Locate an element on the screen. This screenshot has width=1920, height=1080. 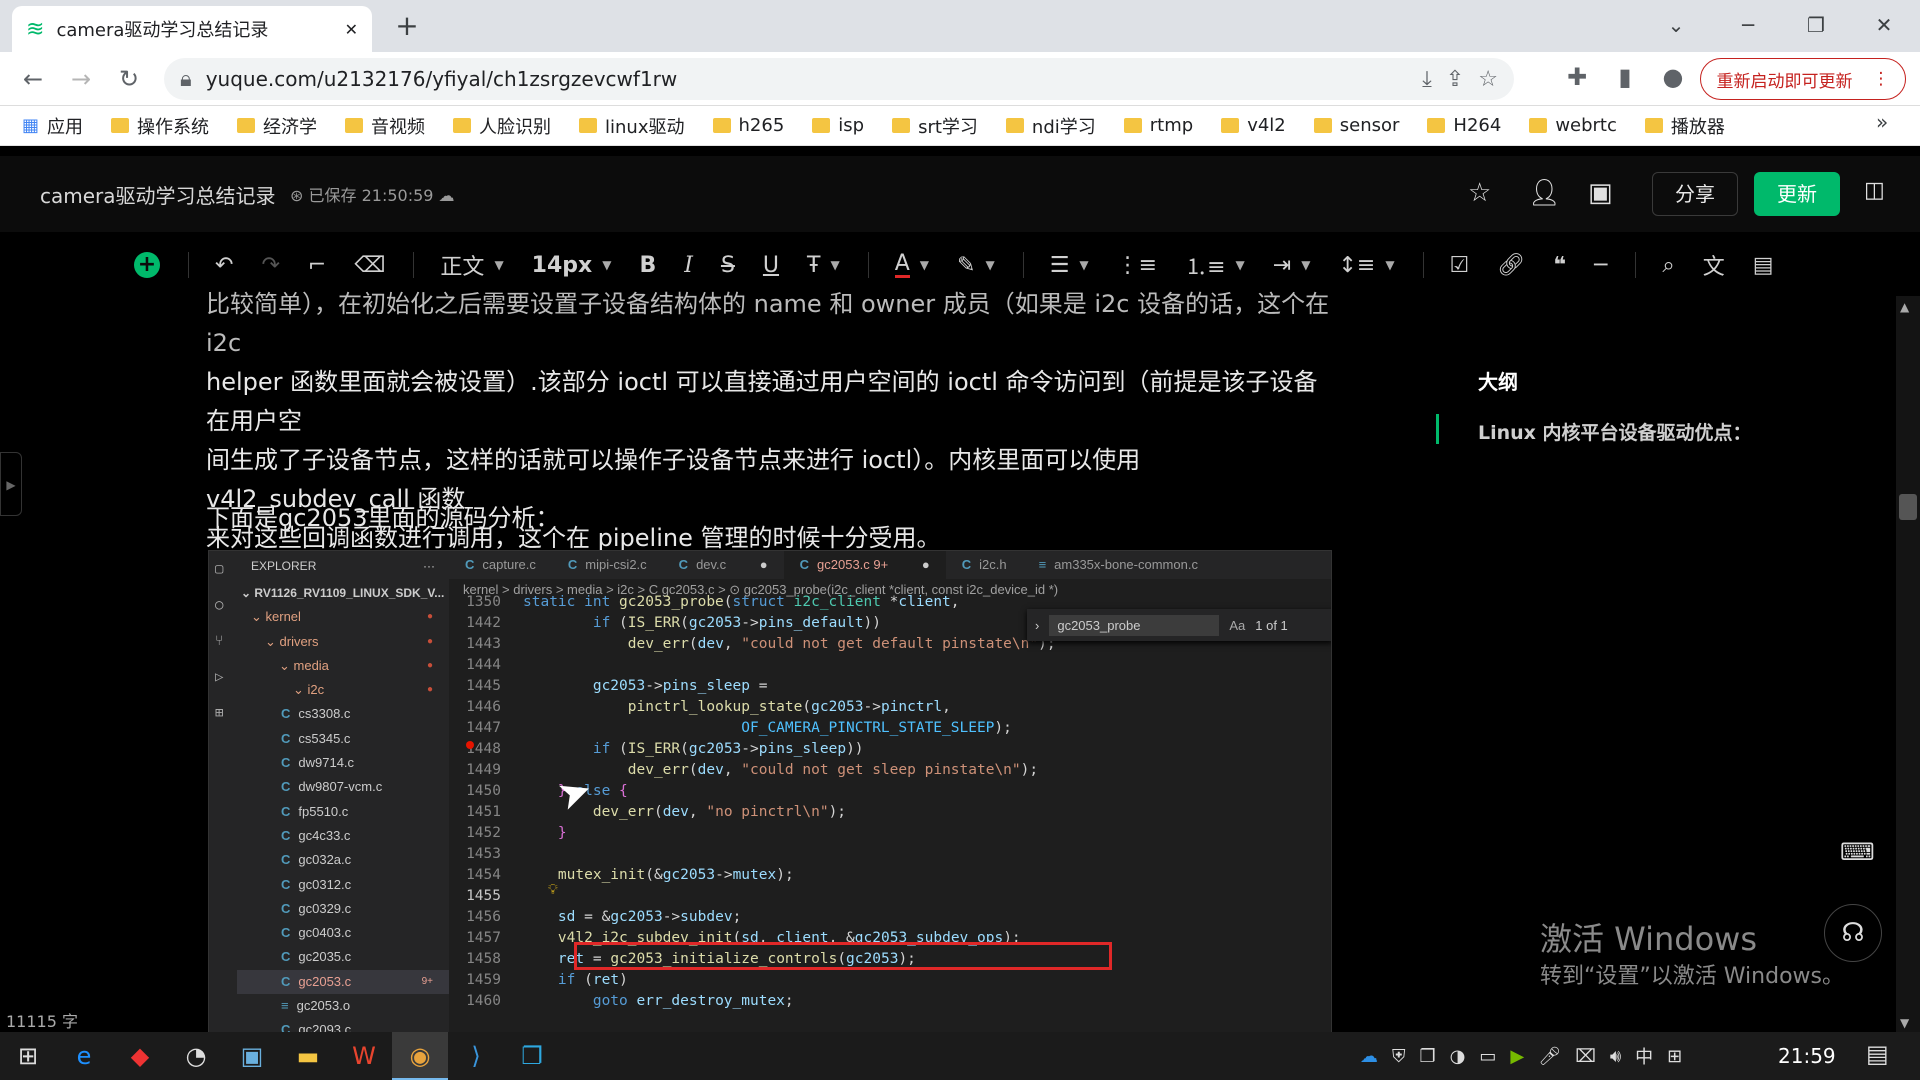
translate-icon: 文 is located at coordinates (1714, 265).